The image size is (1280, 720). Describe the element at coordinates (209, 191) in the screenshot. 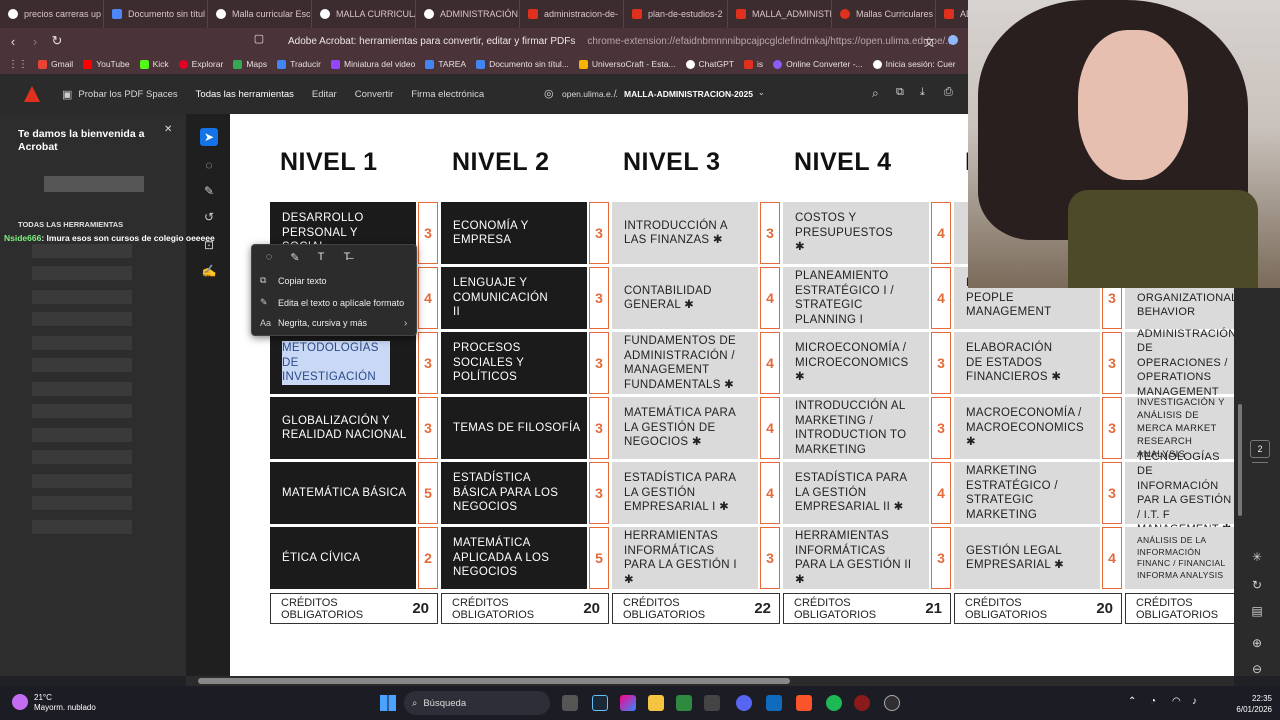

I see `draw-icon: ✎` at that location.